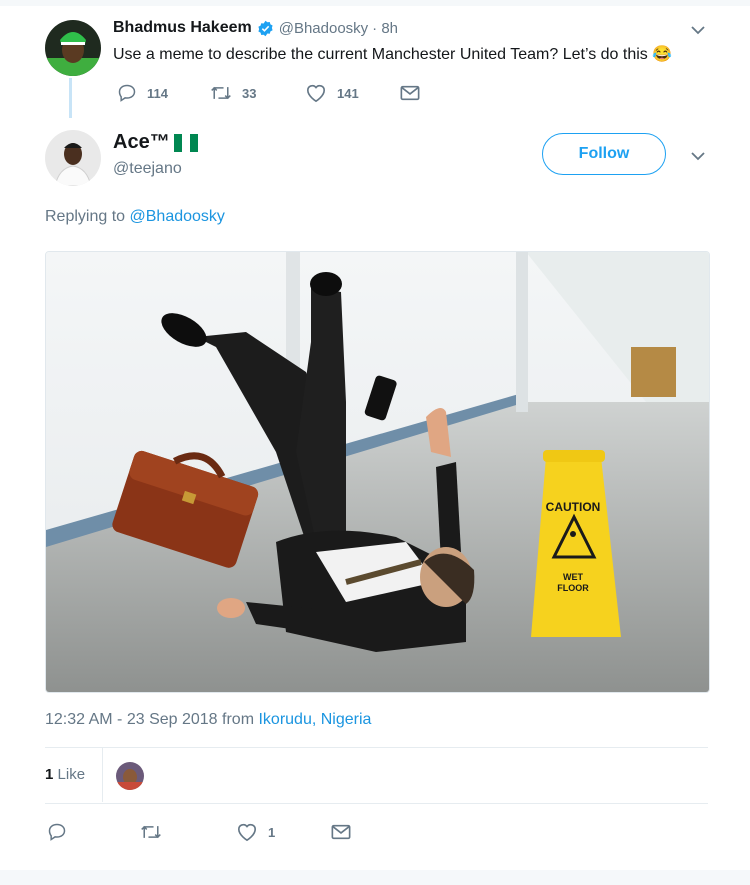  What do you see at coordinates (265, 28) in the screenshot?
I see `verified-icon` at bounding box center [265, 28].